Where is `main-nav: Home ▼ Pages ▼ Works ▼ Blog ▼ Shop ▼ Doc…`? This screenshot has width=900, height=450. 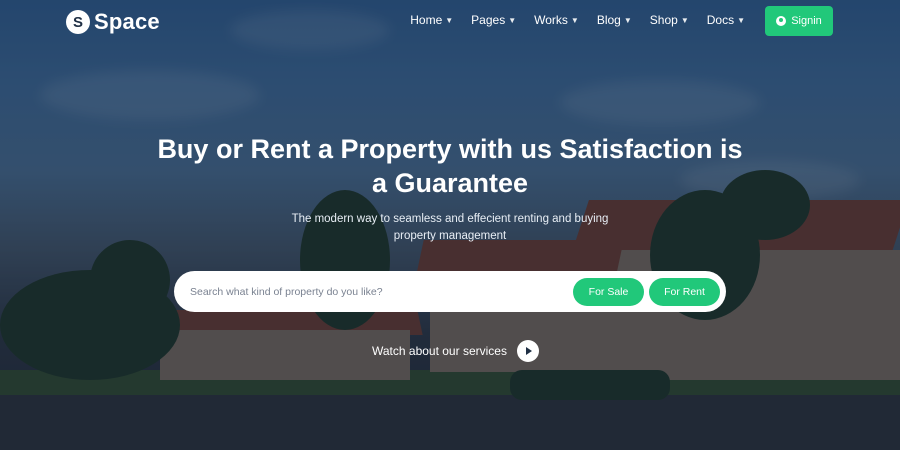 main-nav: Home ▼ Pages ▼ Works ▼ Blog ▼ Shop ▼ Doc… is located at coordinates (577, 20).